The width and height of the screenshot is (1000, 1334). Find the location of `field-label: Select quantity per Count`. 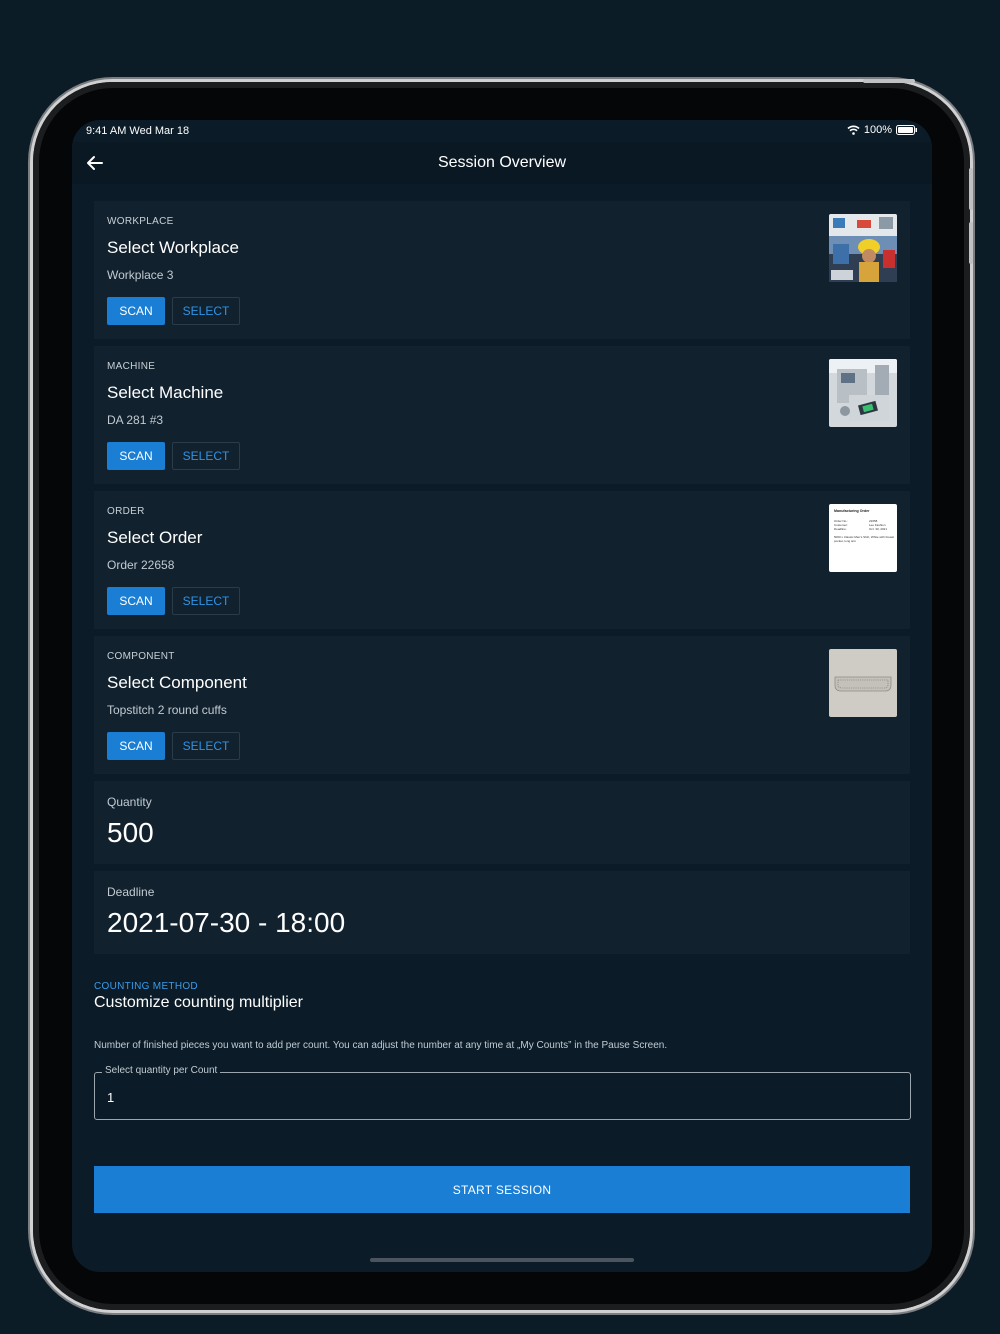

field-label: Select quantity per Count is located at coordinates (161, 1070).